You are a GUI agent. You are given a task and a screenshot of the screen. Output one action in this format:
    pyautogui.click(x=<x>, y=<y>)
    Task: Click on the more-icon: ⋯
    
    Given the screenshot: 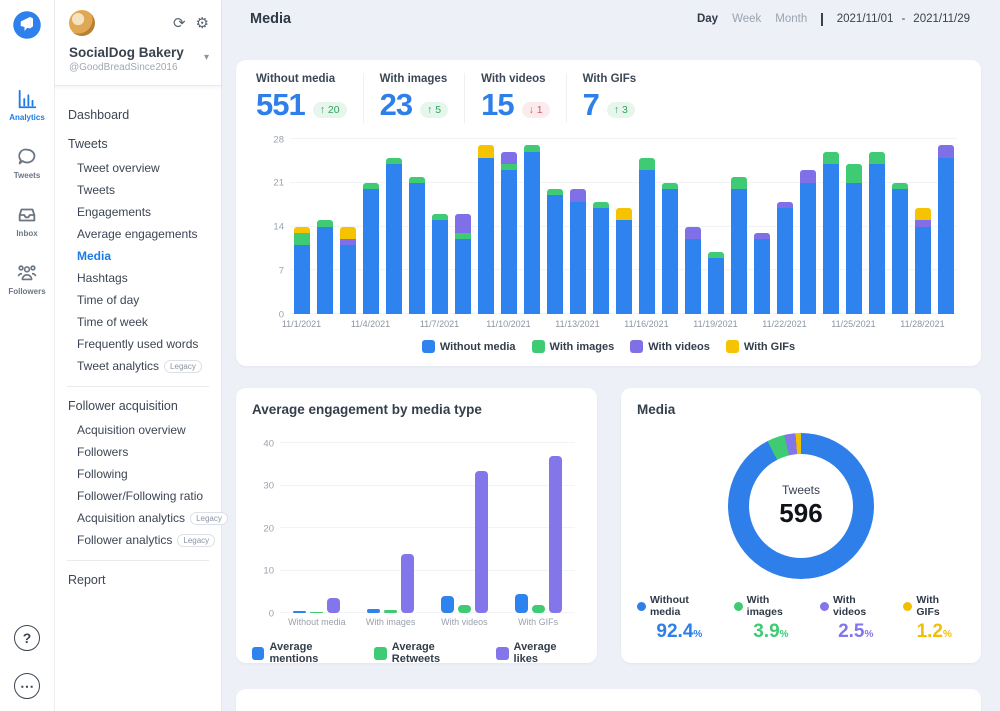 What is the action you would take?
    pyautogui.click(x=27, y=686)
    